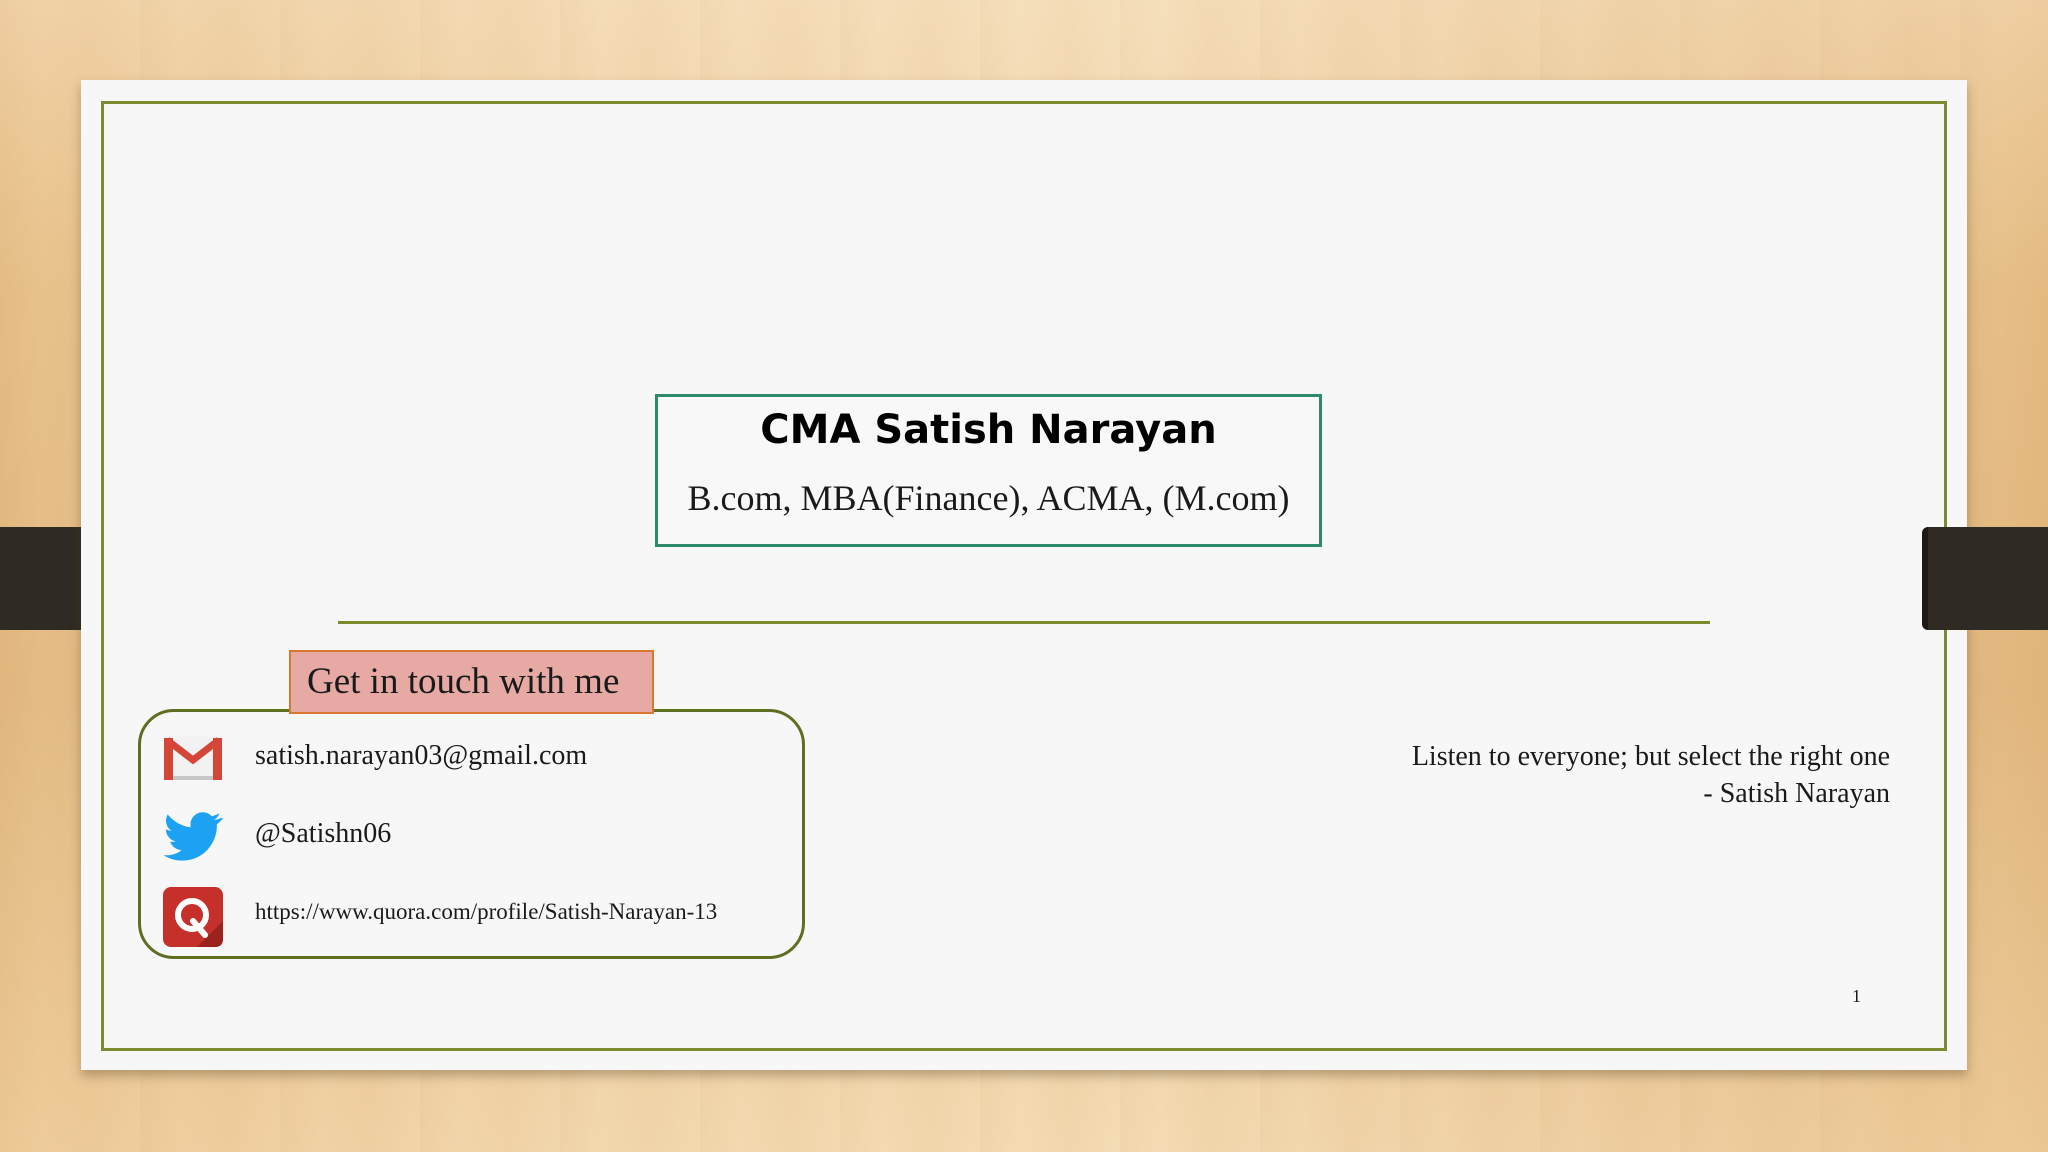 This screenshot has height=1152, width=2048. What do you see at coordinates (988, 498) in the screenshot?
I see `presenter-qualifications: B.com, MBA(Finance), ACMA, (M.com)` at bounding box center [988, 498].